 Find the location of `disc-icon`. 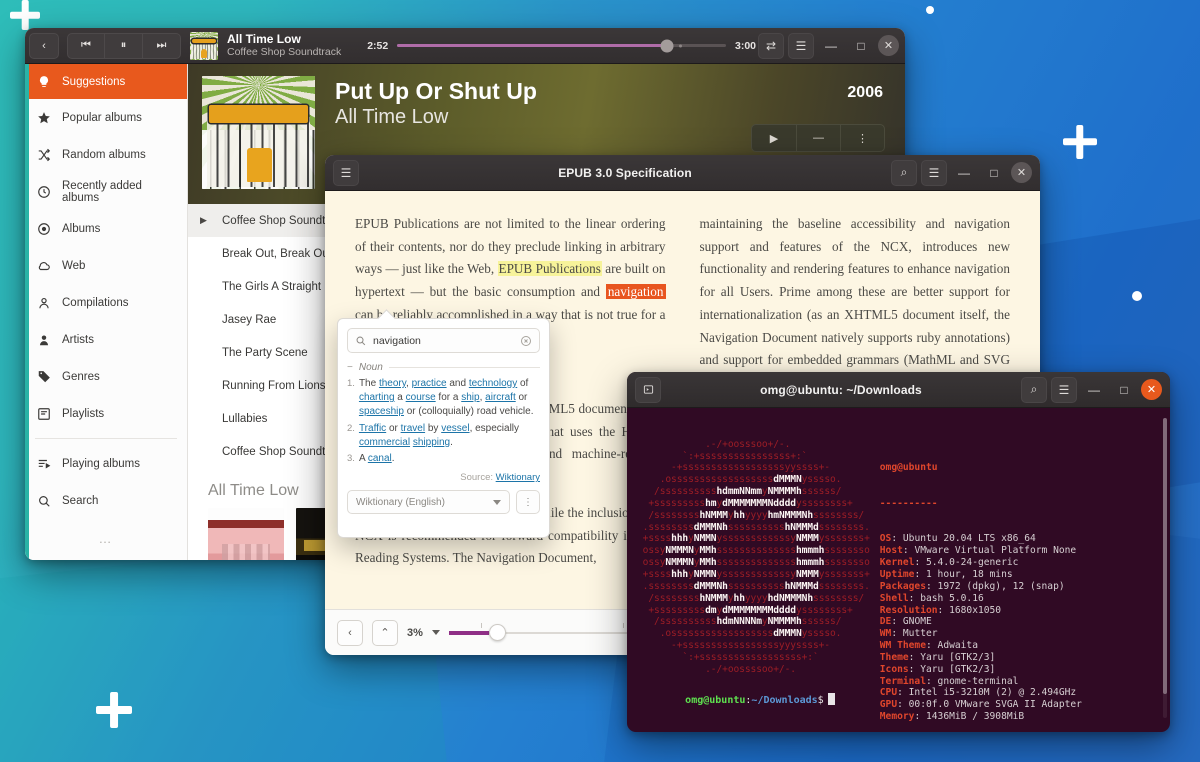

disc-icon is located at coordinates (44, 228).